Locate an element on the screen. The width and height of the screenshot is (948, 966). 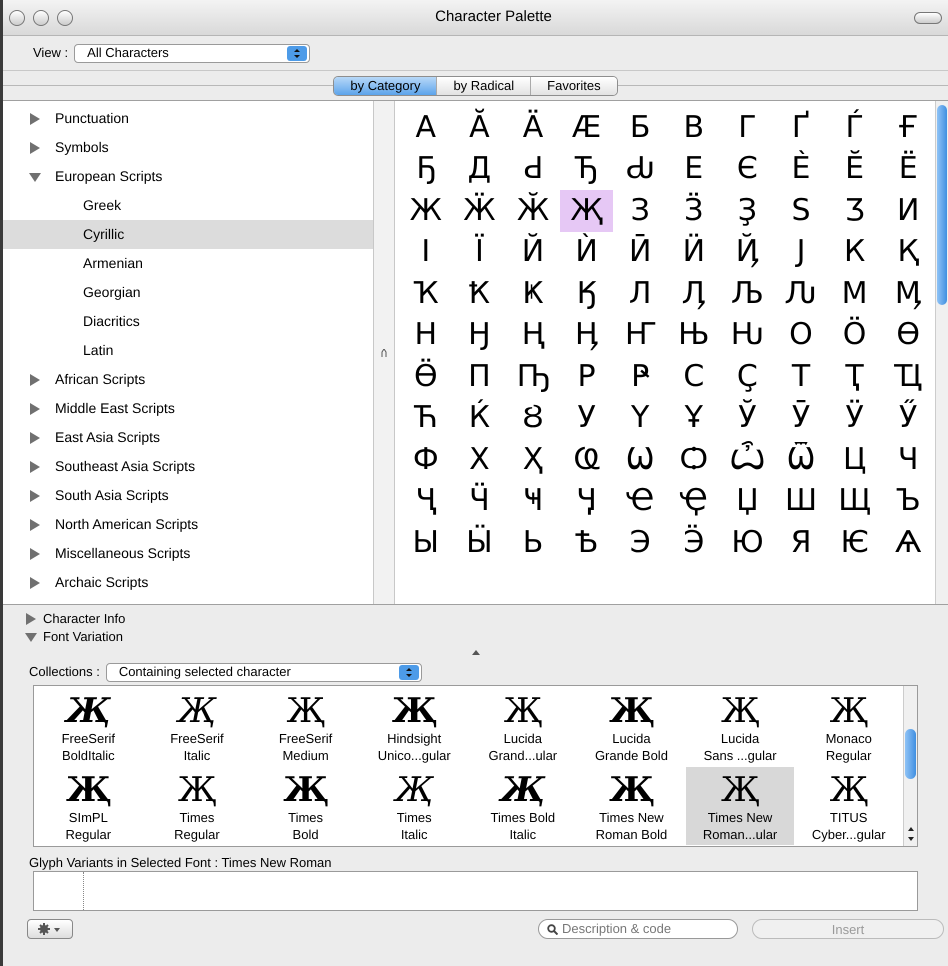
window-control-button is located at coordinates (41, 18).